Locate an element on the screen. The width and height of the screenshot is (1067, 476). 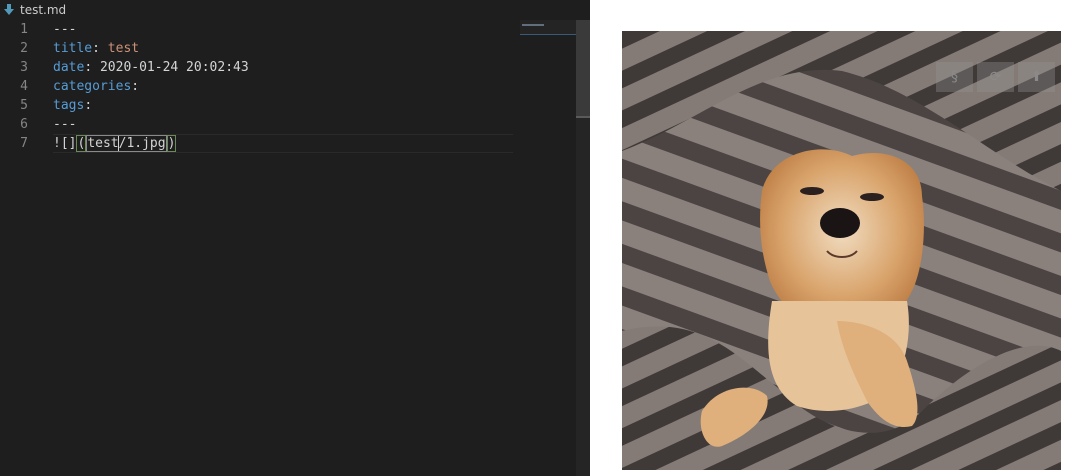
code-line-active: ![](test/1.jpg) is located at coordinates (283, 143).